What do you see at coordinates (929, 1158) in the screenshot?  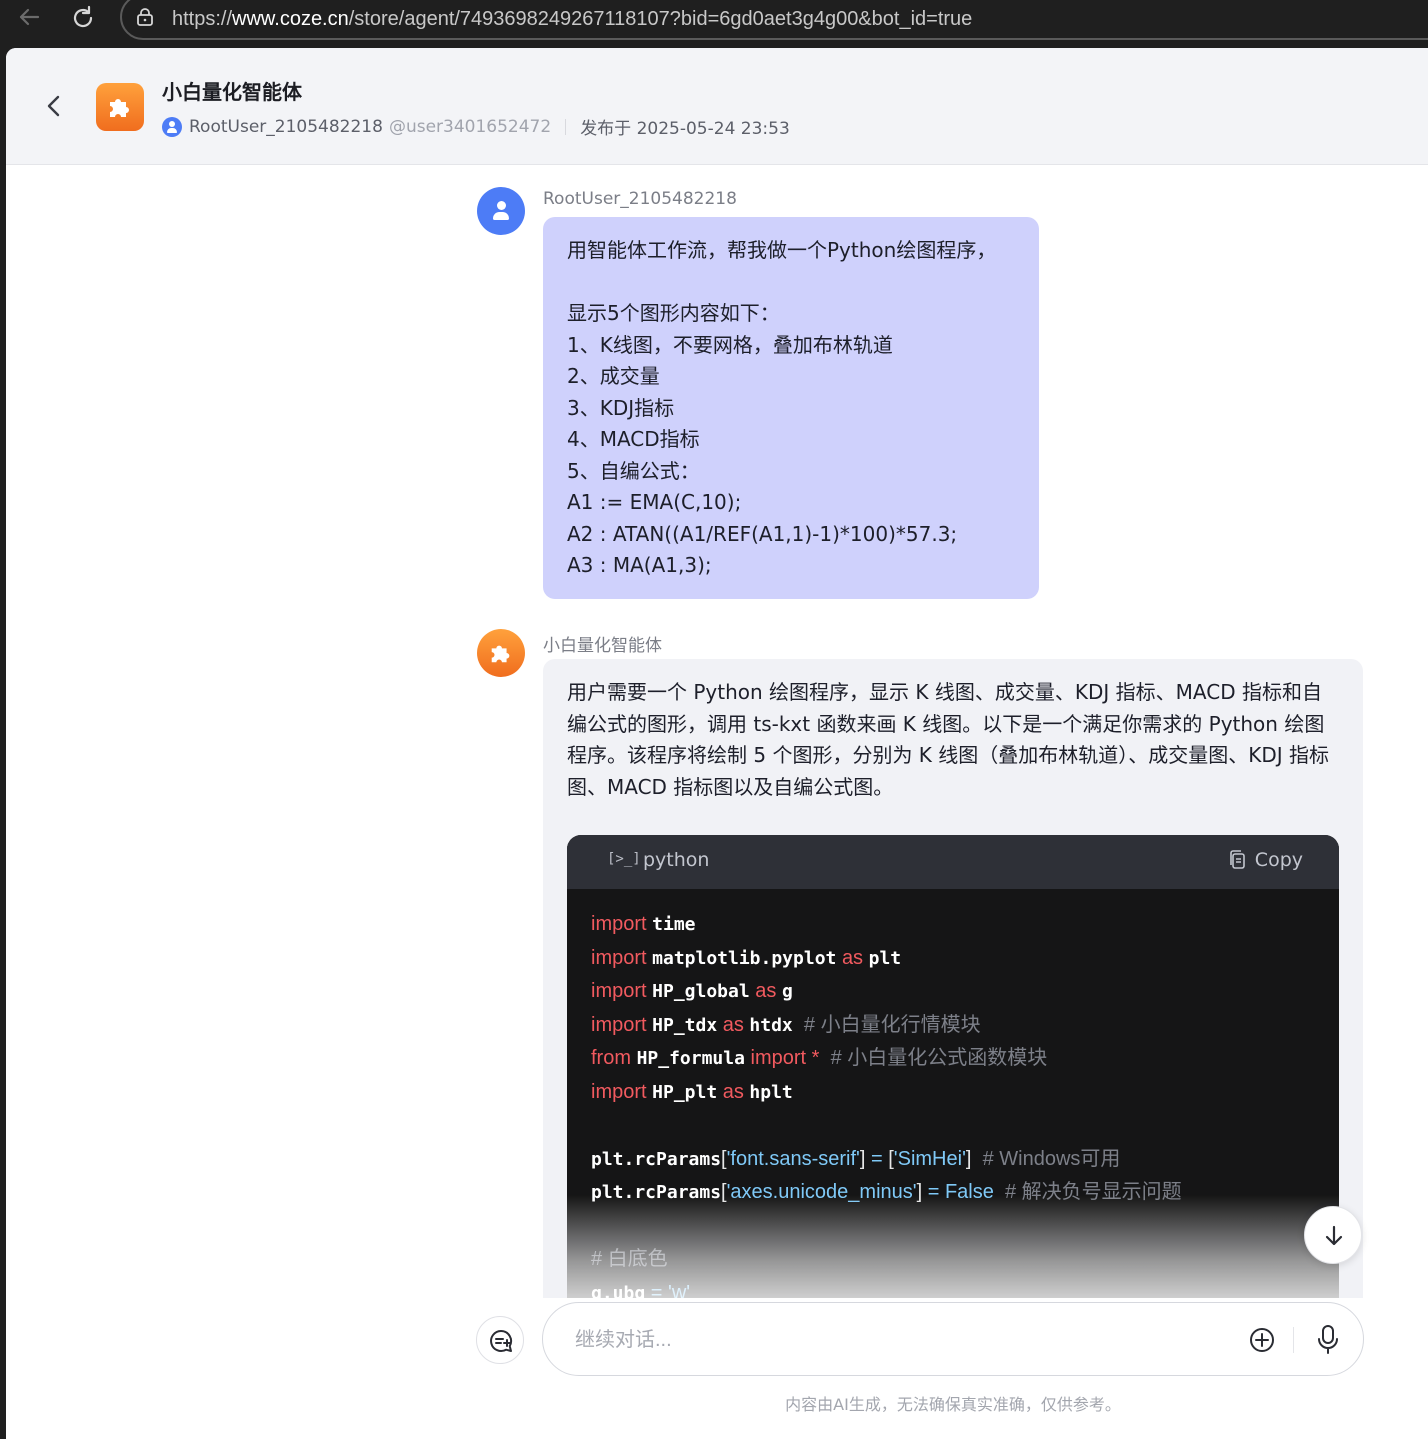 I see `code-token: 'SimHei'` at bounding box center [929, 1158].